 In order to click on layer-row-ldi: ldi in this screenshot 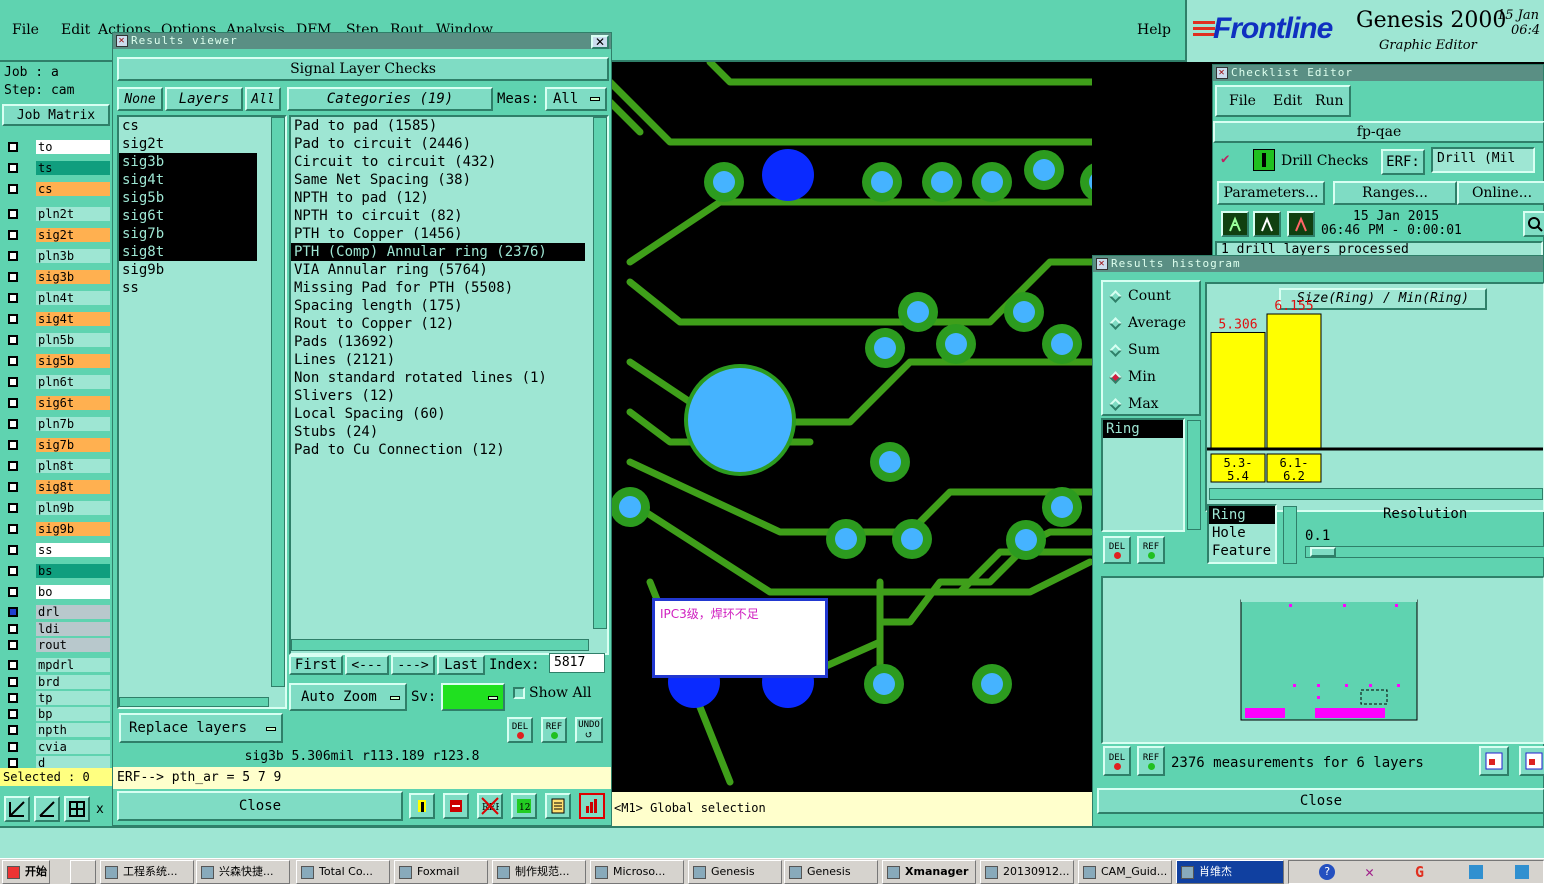, I will do `click(57, 629)`.